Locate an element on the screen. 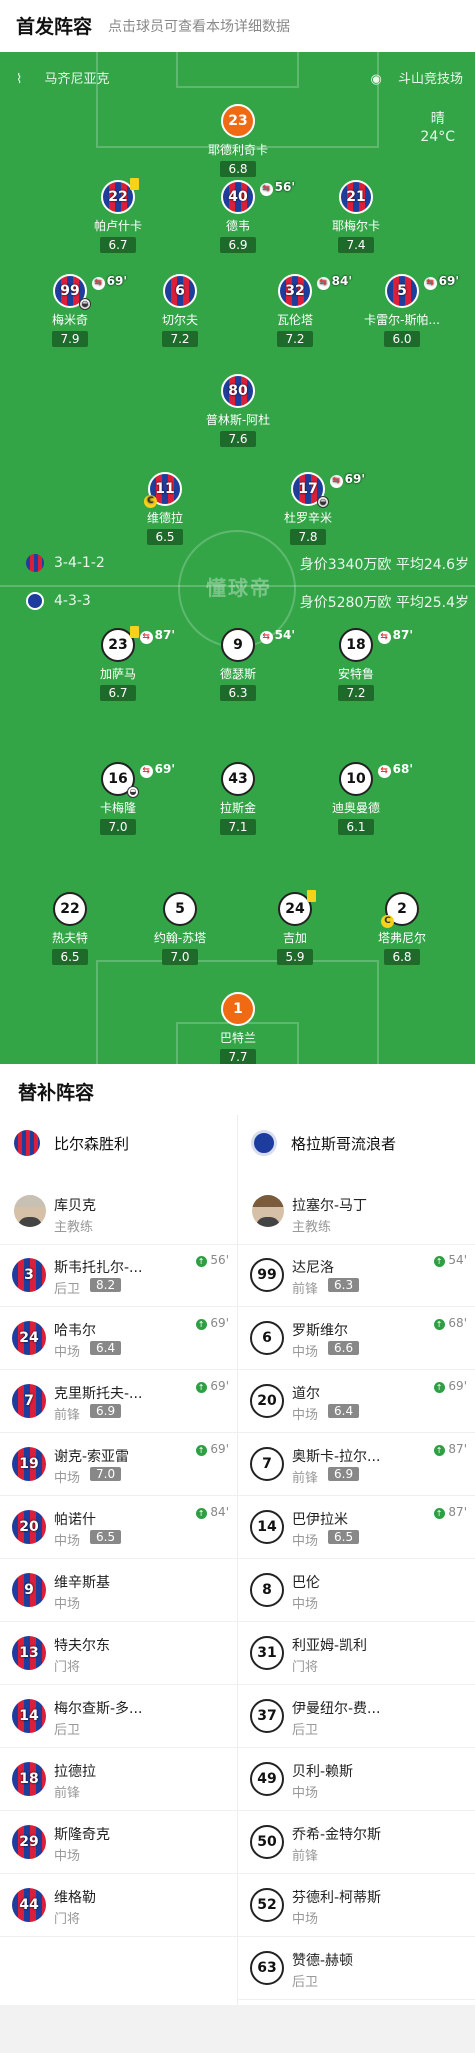 This screenshot has width=475, height=2053. away-coach: 拉塞尔-马丁 主教练 is located at coordinates (356, 1214).